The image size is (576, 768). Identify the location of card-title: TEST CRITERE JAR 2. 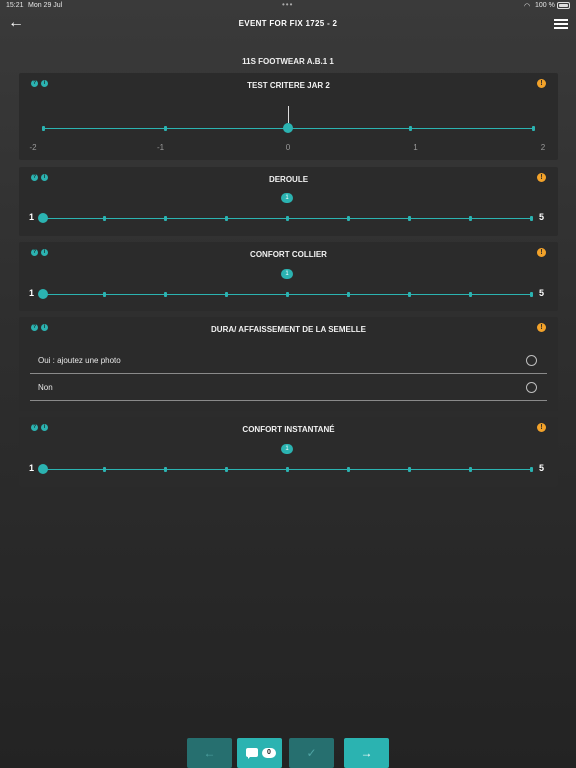
(288, 85).